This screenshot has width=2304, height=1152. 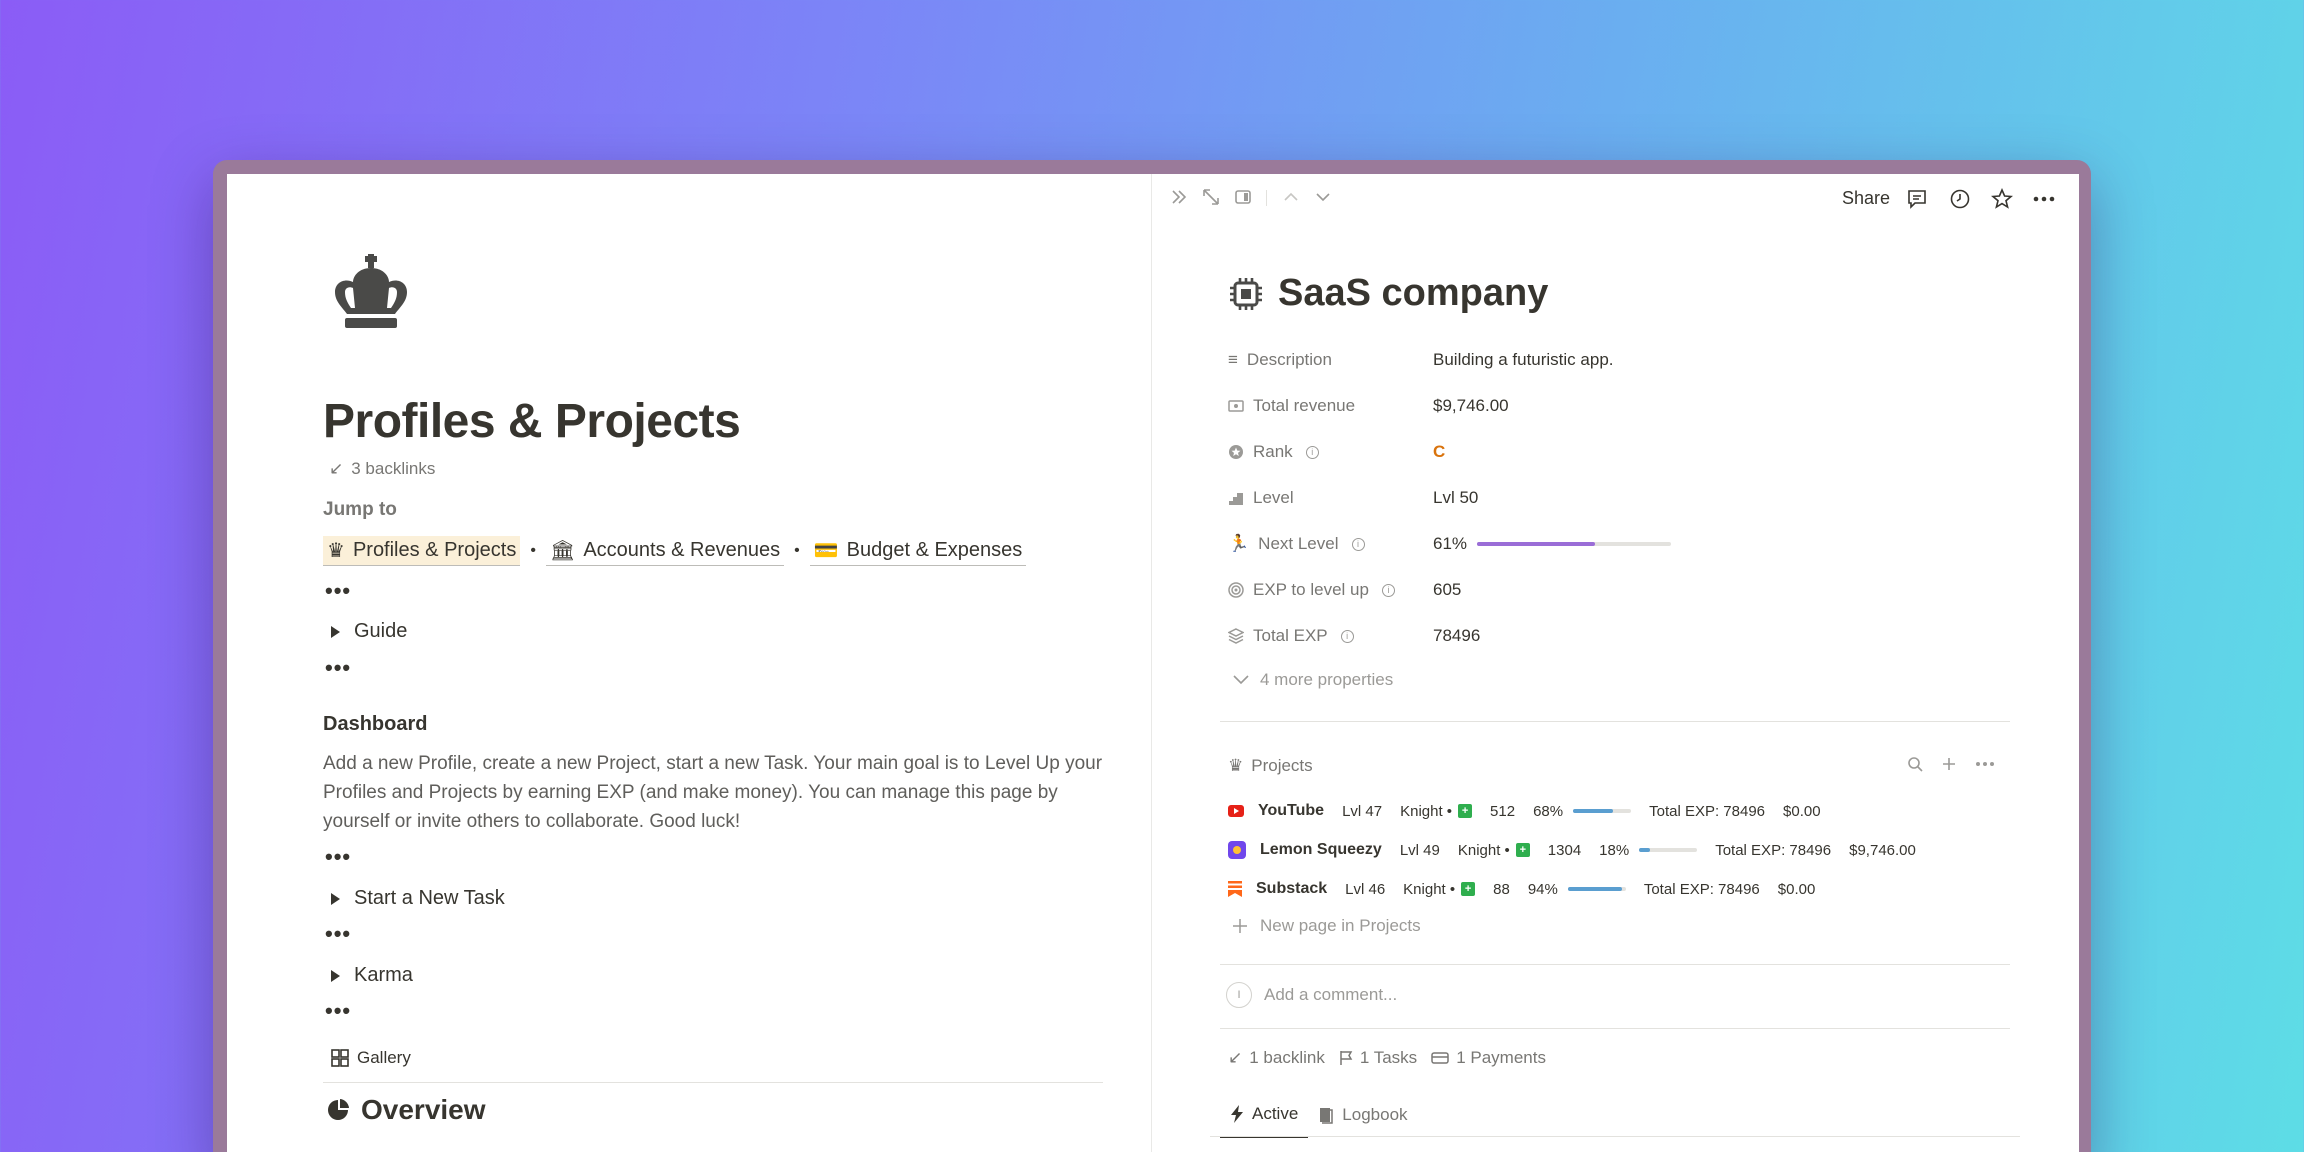 I want to click on jump-link-profiles: ♛ Profiles & Projects, so click(x=422, y=551).